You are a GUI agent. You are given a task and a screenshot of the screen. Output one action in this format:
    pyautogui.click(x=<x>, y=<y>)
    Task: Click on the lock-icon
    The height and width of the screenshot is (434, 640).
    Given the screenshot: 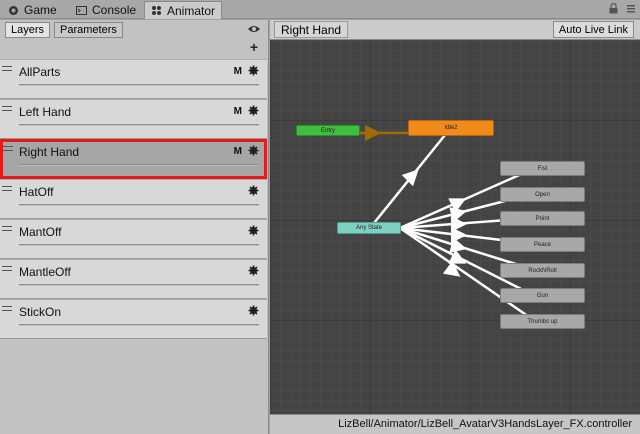 What is the action you would take?
    pyautogui.click(x=613, y=8)
    